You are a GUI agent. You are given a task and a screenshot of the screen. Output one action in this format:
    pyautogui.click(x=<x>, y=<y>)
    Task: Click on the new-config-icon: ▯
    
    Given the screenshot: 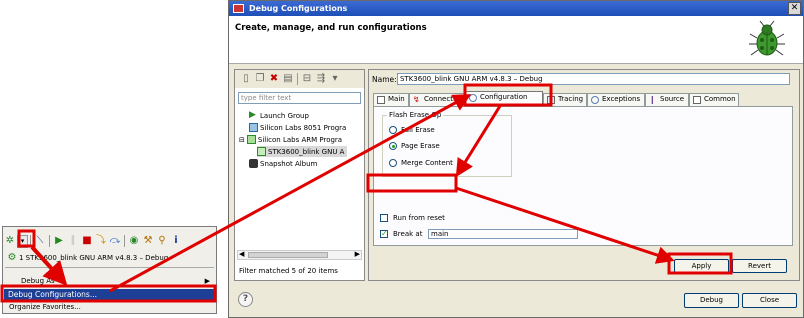 What is the action you would take?
    pyautogui.click(x=246, y=79)
    